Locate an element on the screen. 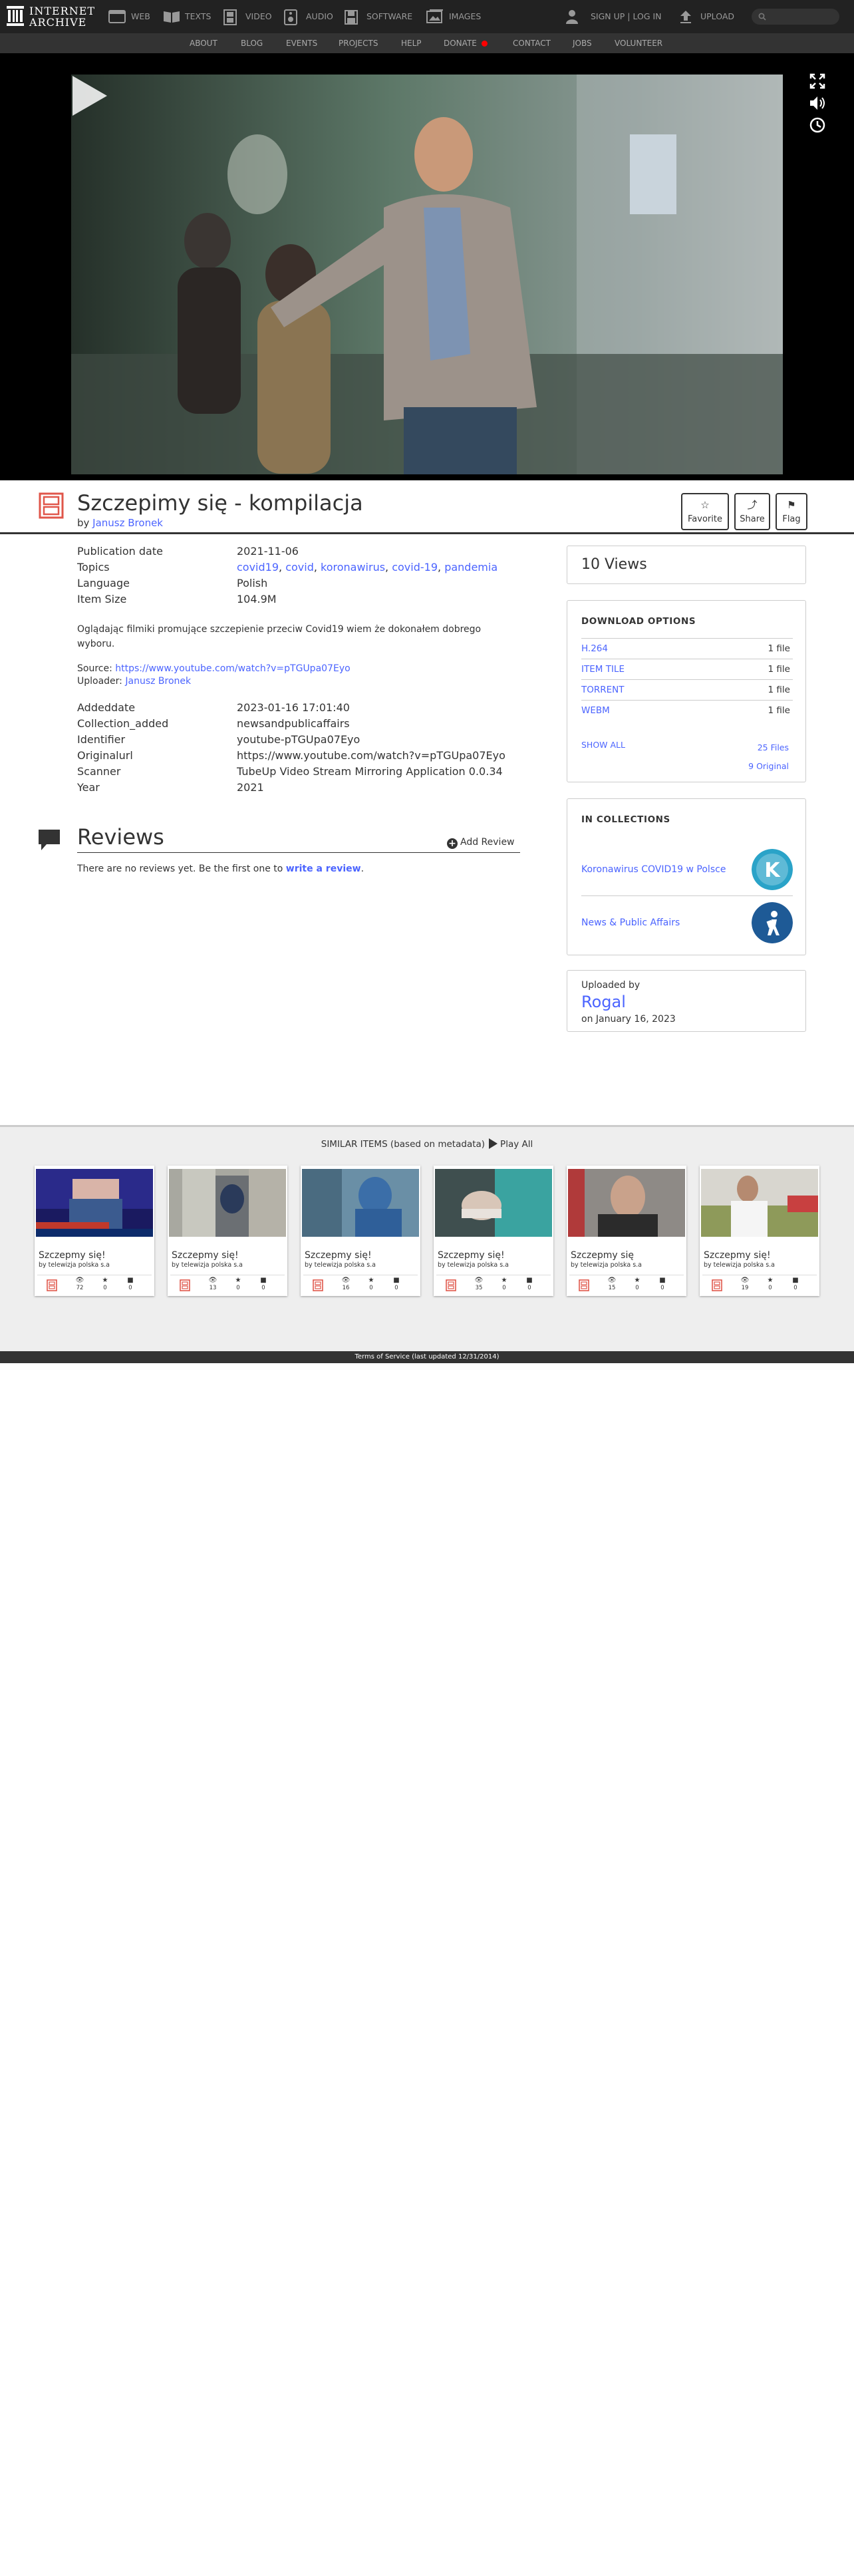 The height and width of the screenshot is (2576, 854). internet-archive-logo: INTERNET ARCHIVE is located at coordinates (53, 16).